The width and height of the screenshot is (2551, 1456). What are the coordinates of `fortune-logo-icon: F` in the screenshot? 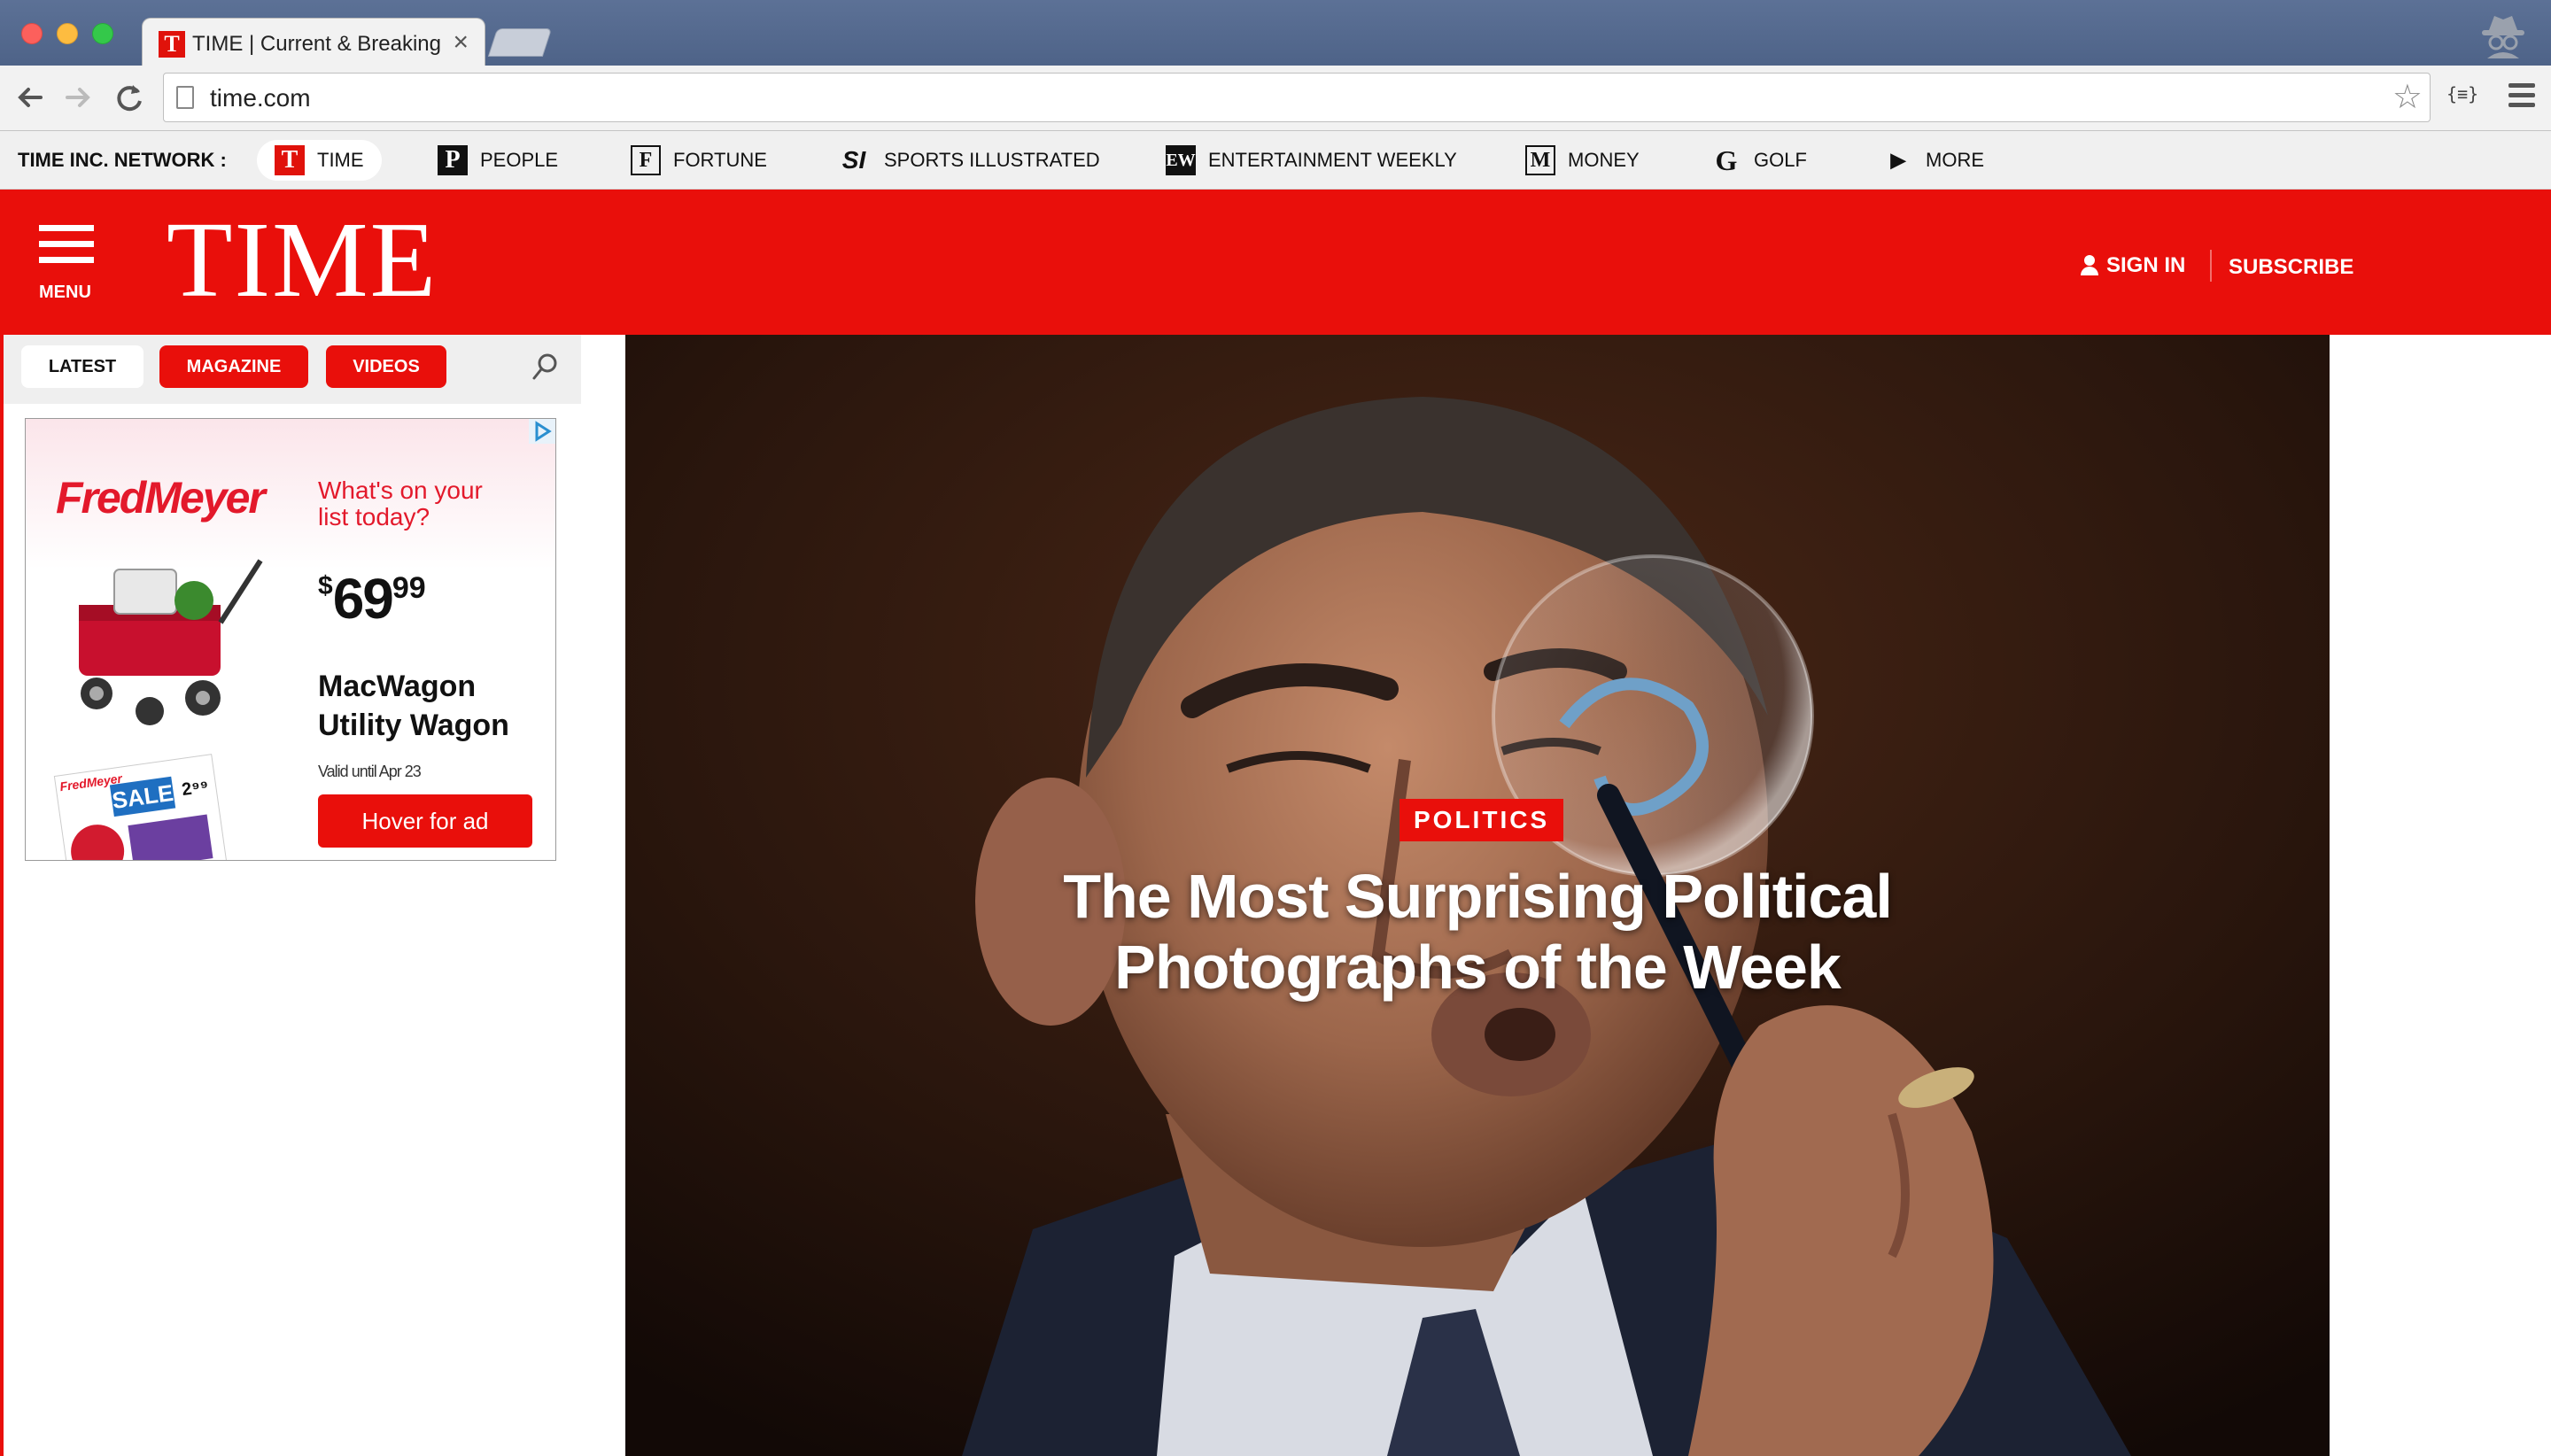 It's located at (646, 160).